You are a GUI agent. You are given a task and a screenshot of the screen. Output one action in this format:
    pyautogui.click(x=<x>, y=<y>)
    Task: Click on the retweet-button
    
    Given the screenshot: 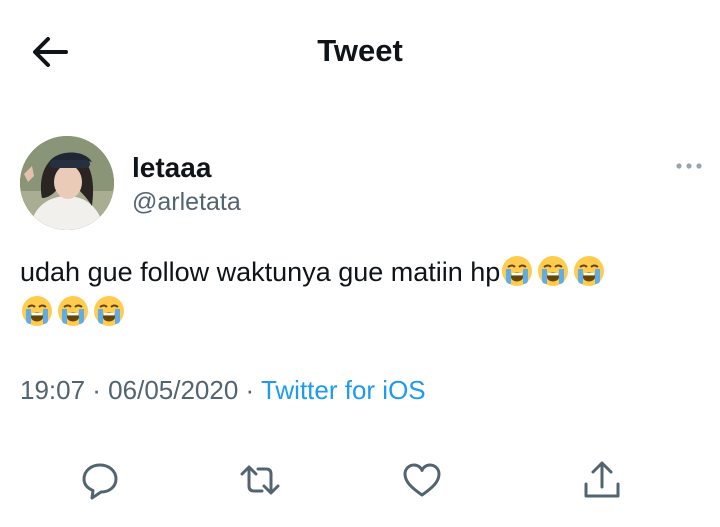 What is the action you would take?
    pyautogui.click(x=260, y=480)
    